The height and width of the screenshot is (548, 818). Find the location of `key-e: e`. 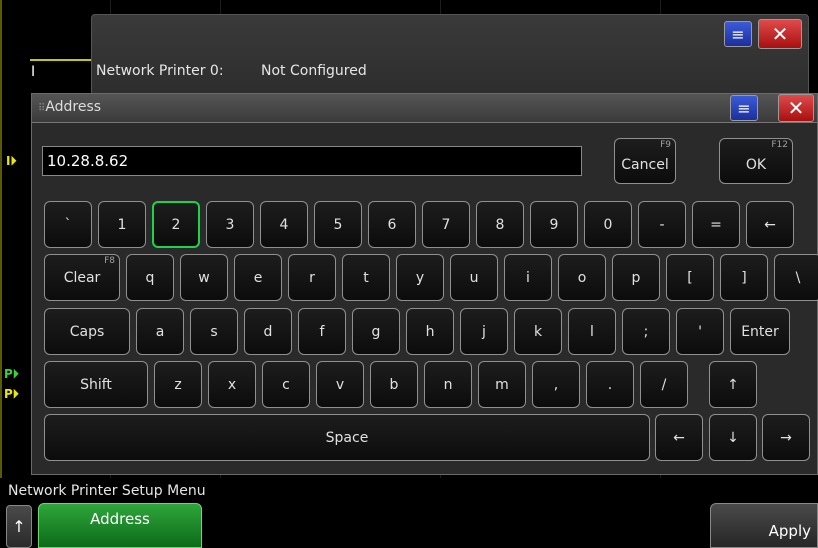

key-e: e is located at coordinates (258, 277).